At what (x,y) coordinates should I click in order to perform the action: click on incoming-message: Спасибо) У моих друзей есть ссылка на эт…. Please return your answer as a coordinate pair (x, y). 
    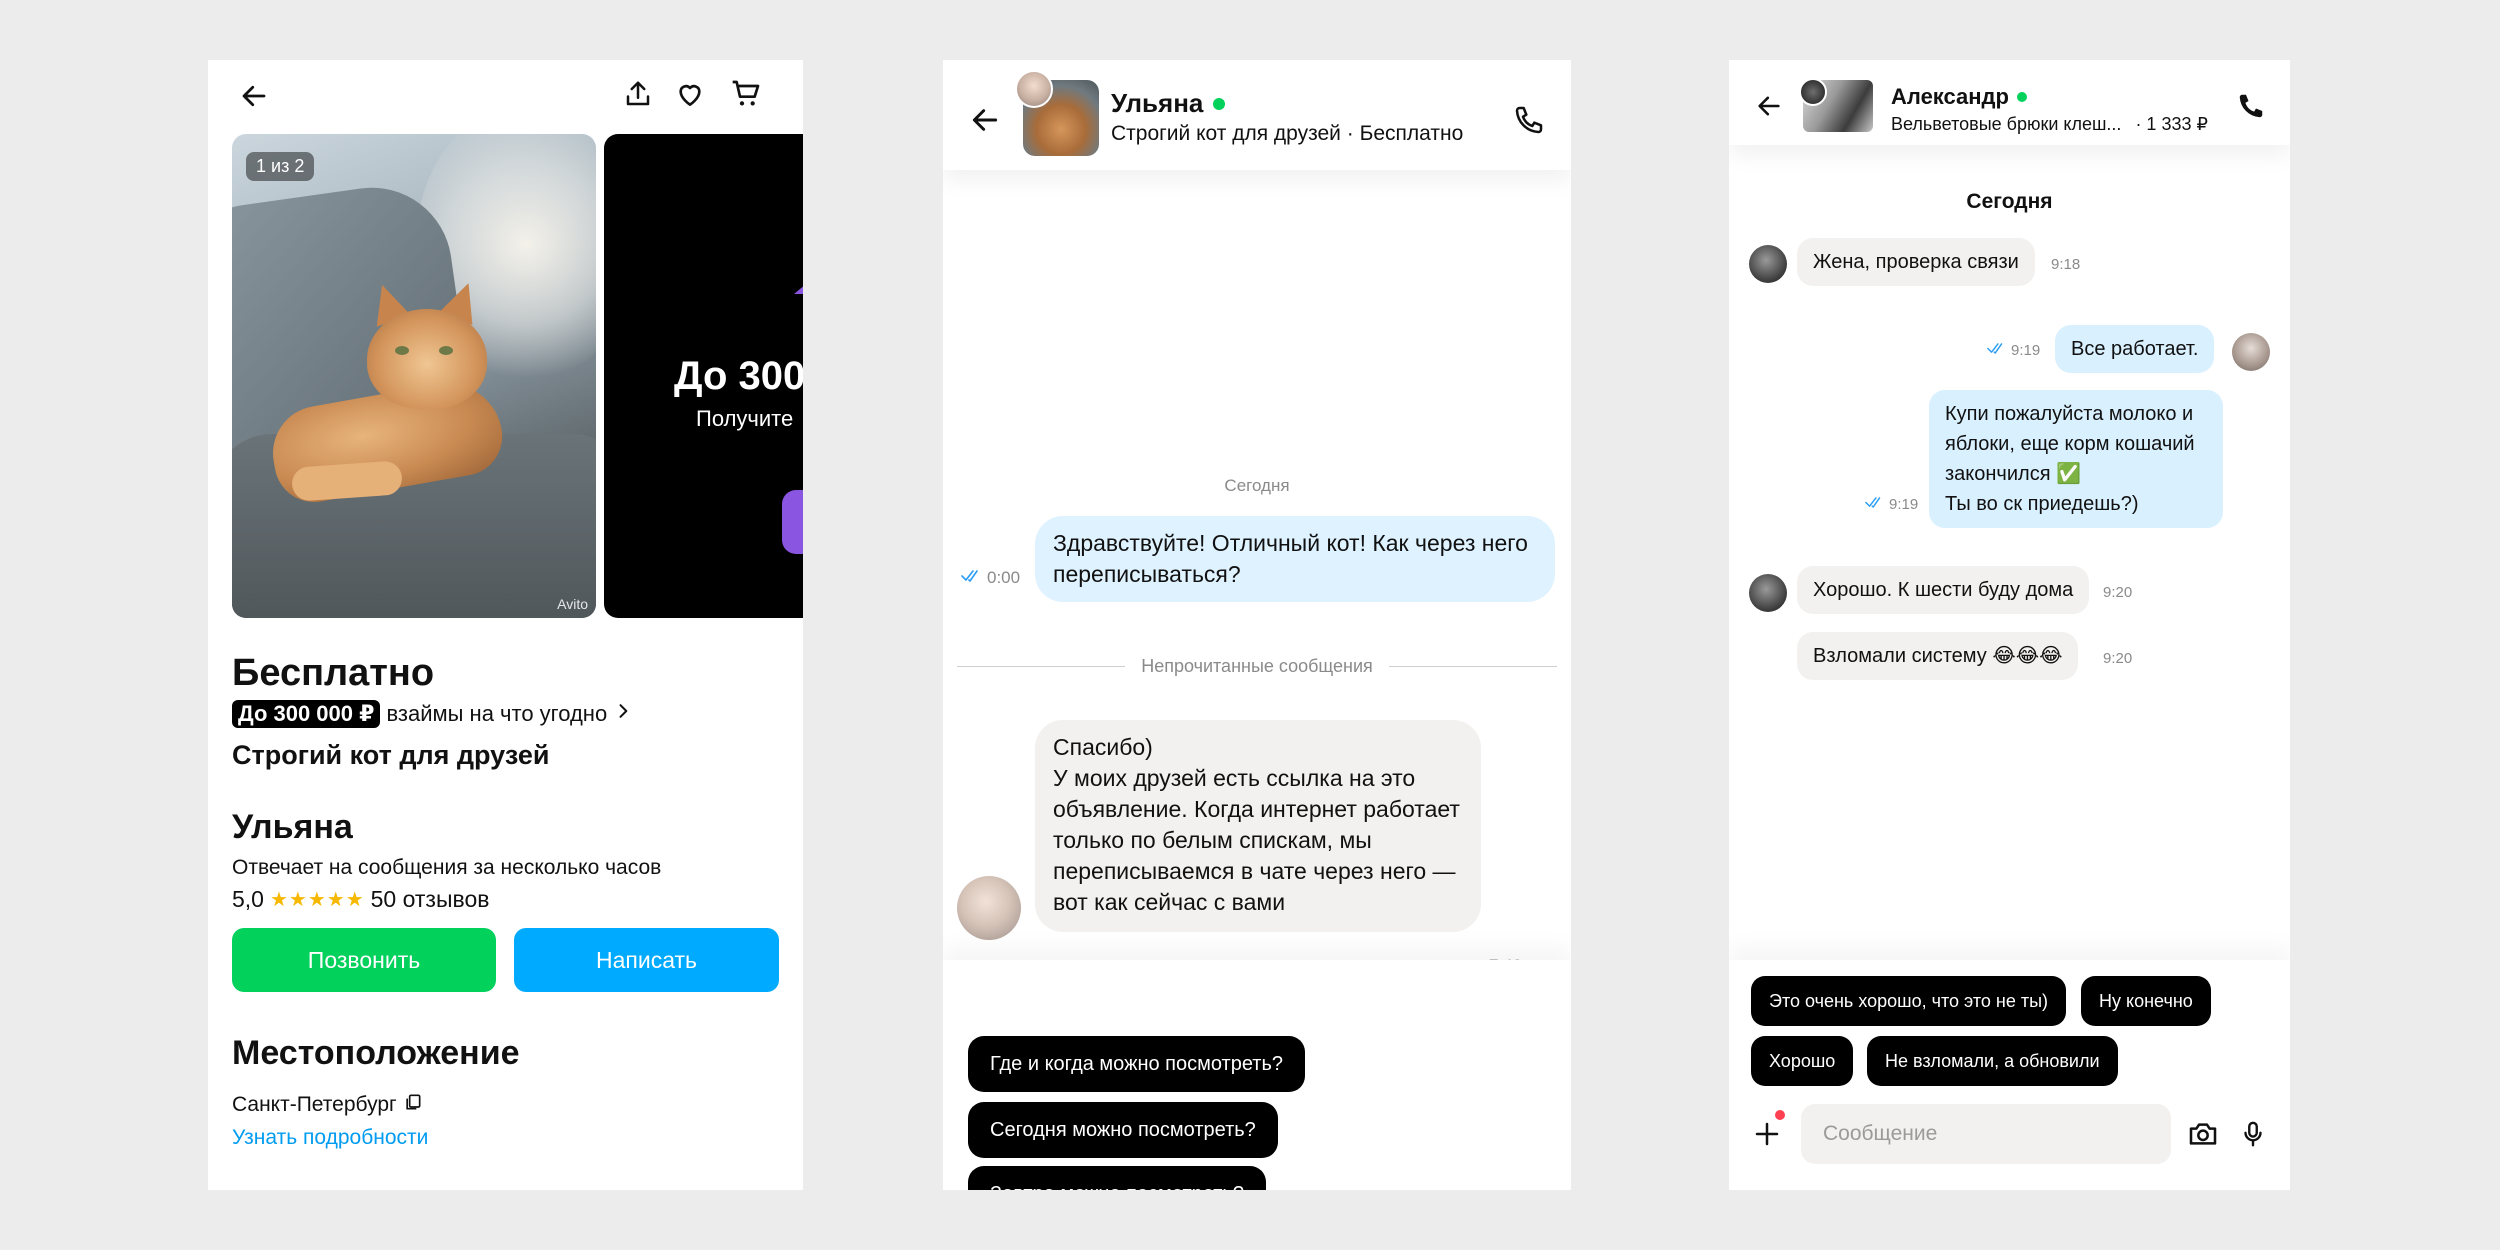
    Looking at the image, I should click on (1258, 826).